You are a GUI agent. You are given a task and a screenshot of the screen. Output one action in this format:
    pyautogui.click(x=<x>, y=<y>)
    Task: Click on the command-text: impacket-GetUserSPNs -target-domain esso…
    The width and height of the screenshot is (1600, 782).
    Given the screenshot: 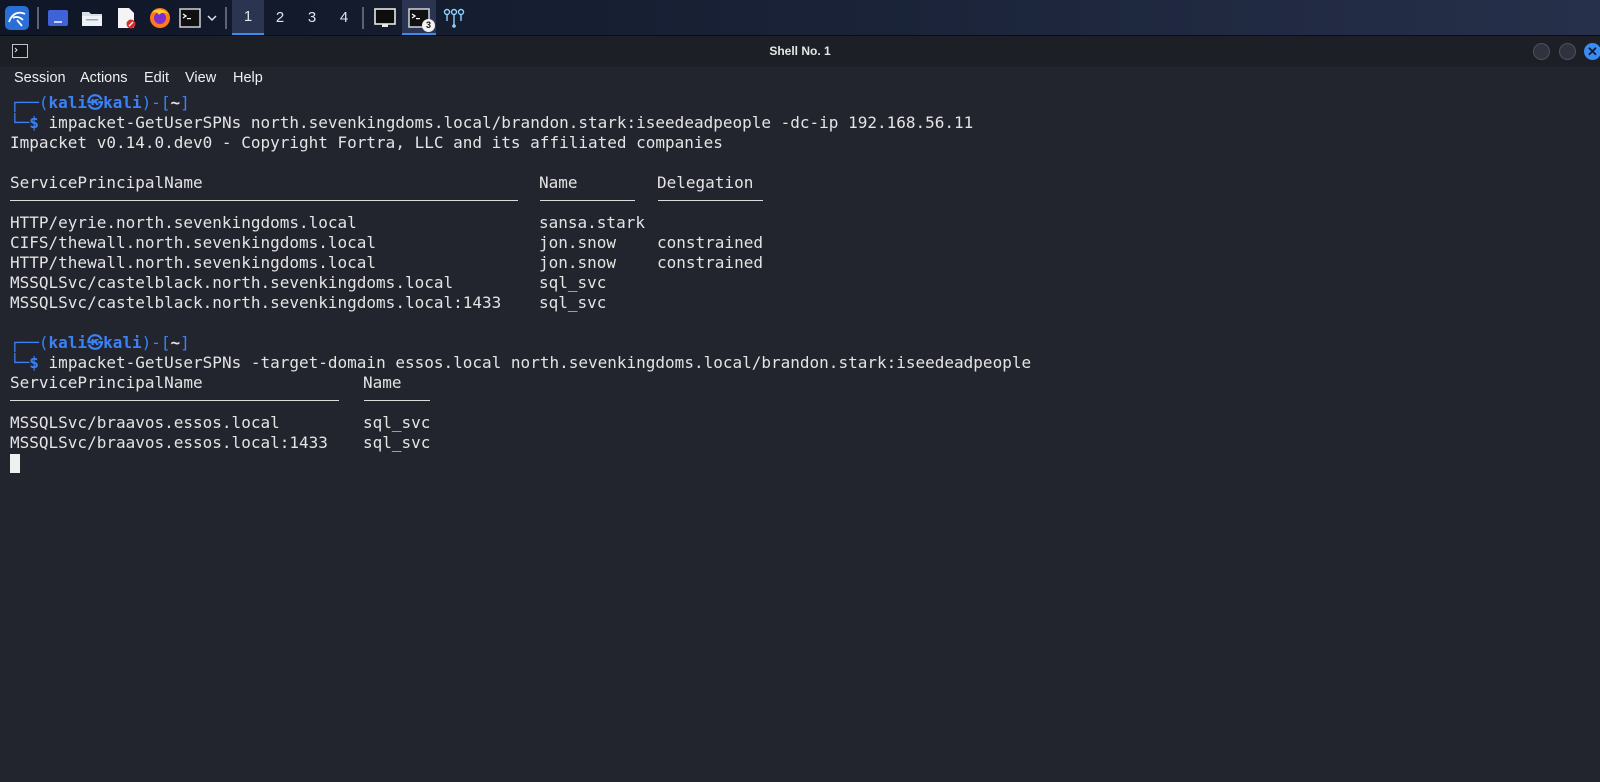 What is the action you would take?
    pyautogui.click(x=540, y=362)
    